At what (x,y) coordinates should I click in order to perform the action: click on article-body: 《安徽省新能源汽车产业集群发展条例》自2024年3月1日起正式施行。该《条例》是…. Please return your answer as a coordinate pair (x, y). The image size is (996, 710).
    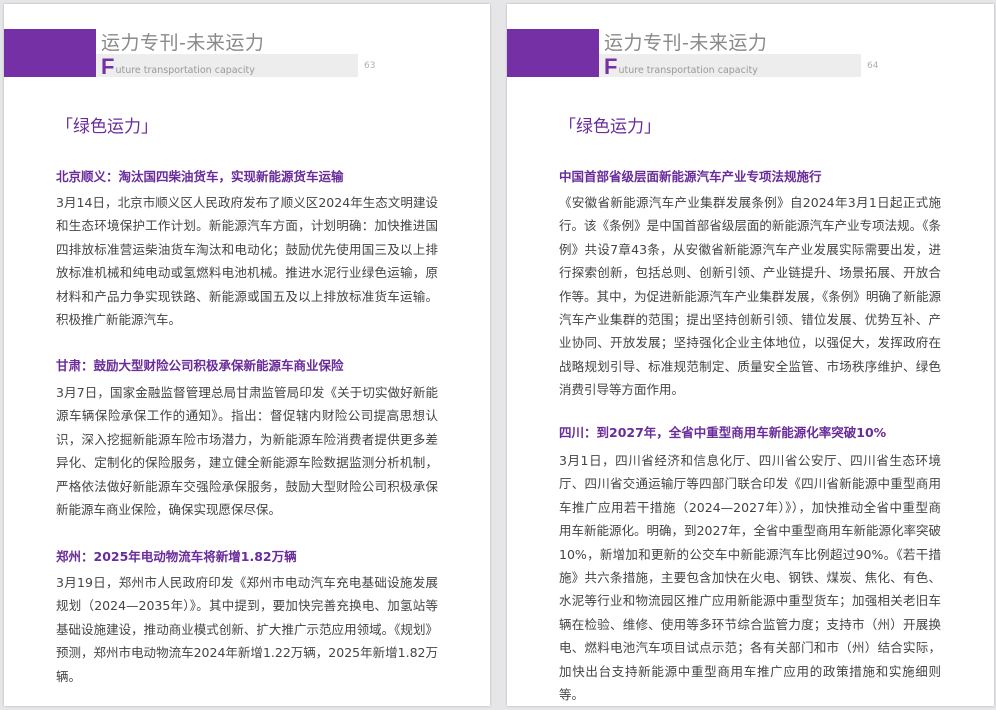
    Looking at the image, I should click on (750, 296).